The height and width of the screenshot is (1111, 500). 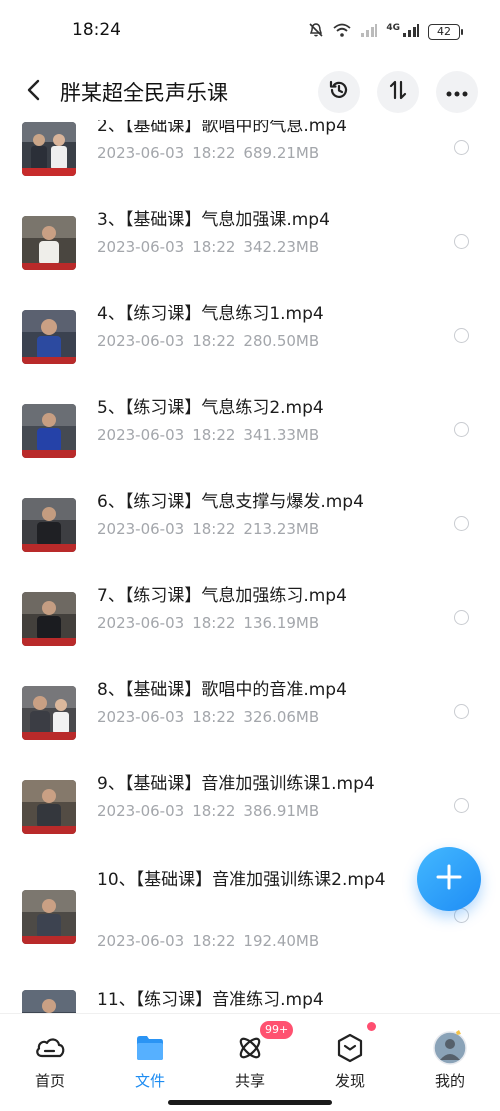 What do you see at coordinates (449, 1081) in the screenshot?
I see `nav-label: 我的` at bounding box center [449, 1081].